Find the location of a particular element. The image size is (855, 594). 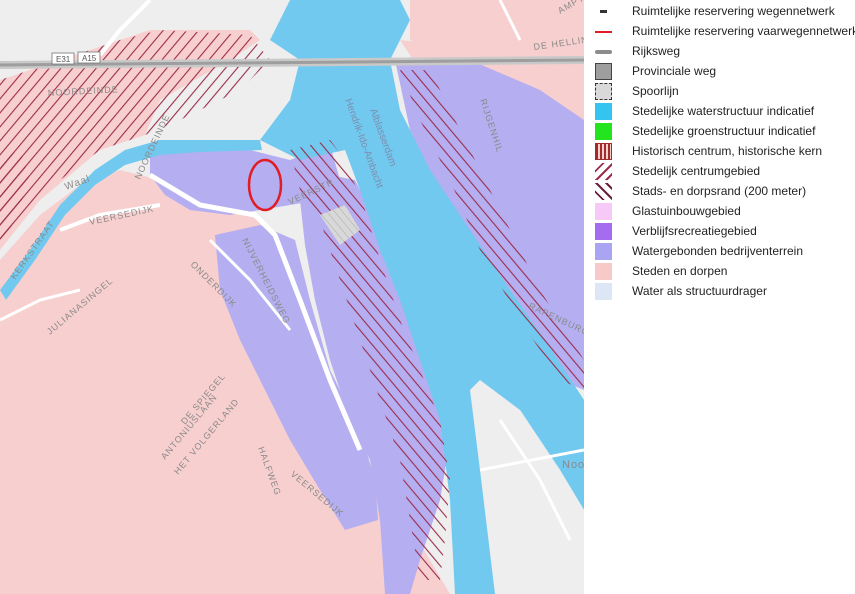

road-shield-a15: A15 is located at coordinates (89, 57).